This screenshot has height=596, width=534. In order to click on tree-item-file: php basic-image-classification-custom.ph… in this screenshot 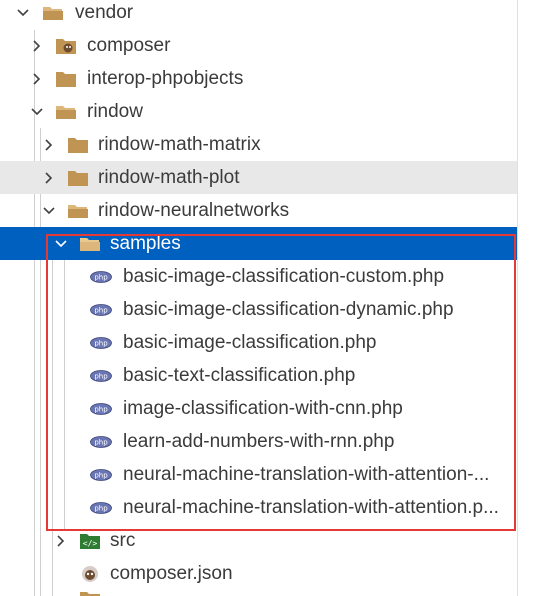, I will do `click(258, 276)`.